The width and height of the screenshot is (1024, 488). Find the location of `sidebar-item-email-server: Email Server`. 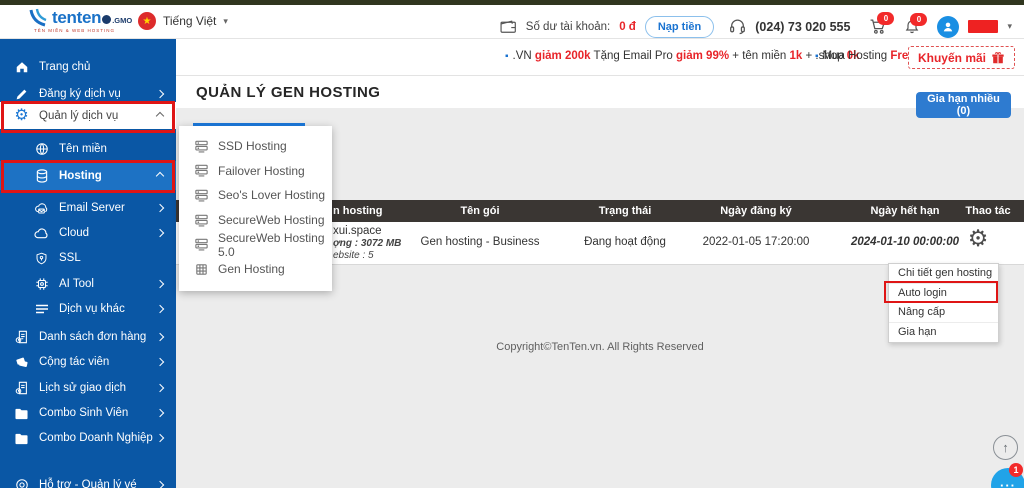

sidebar-item-email-server: Email Server is located at coordinates (88, 208).